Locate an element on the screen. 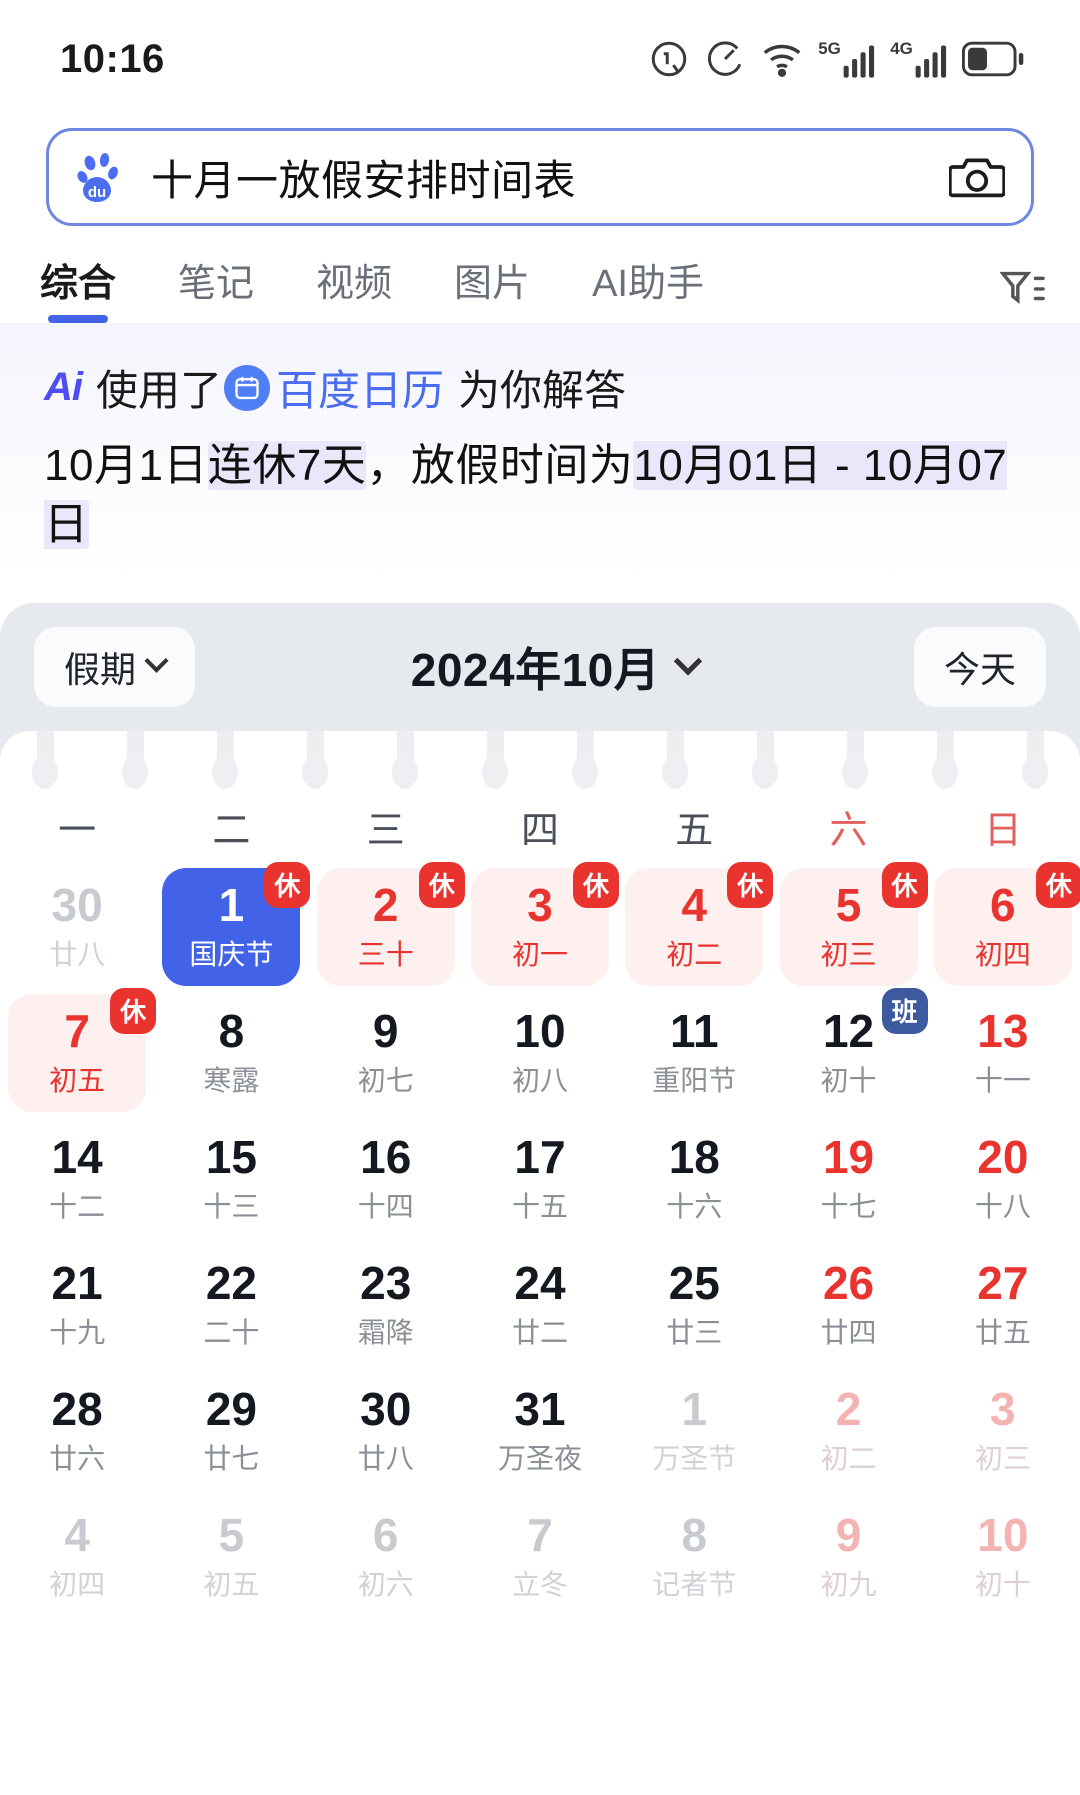 The image size is (1080, 1795). calendar-day-cell: 10 初十 is located at coordinates (1003, 1557).